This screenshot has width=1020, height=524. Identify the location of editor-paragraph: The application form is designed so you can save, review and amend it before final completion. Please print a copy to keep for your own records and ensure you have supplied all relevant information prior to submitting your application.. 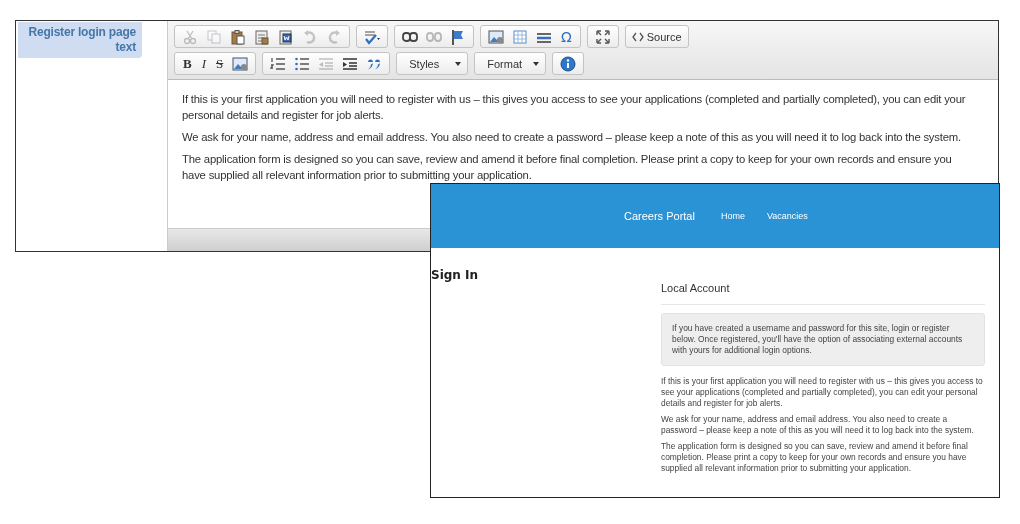
(567, 167).